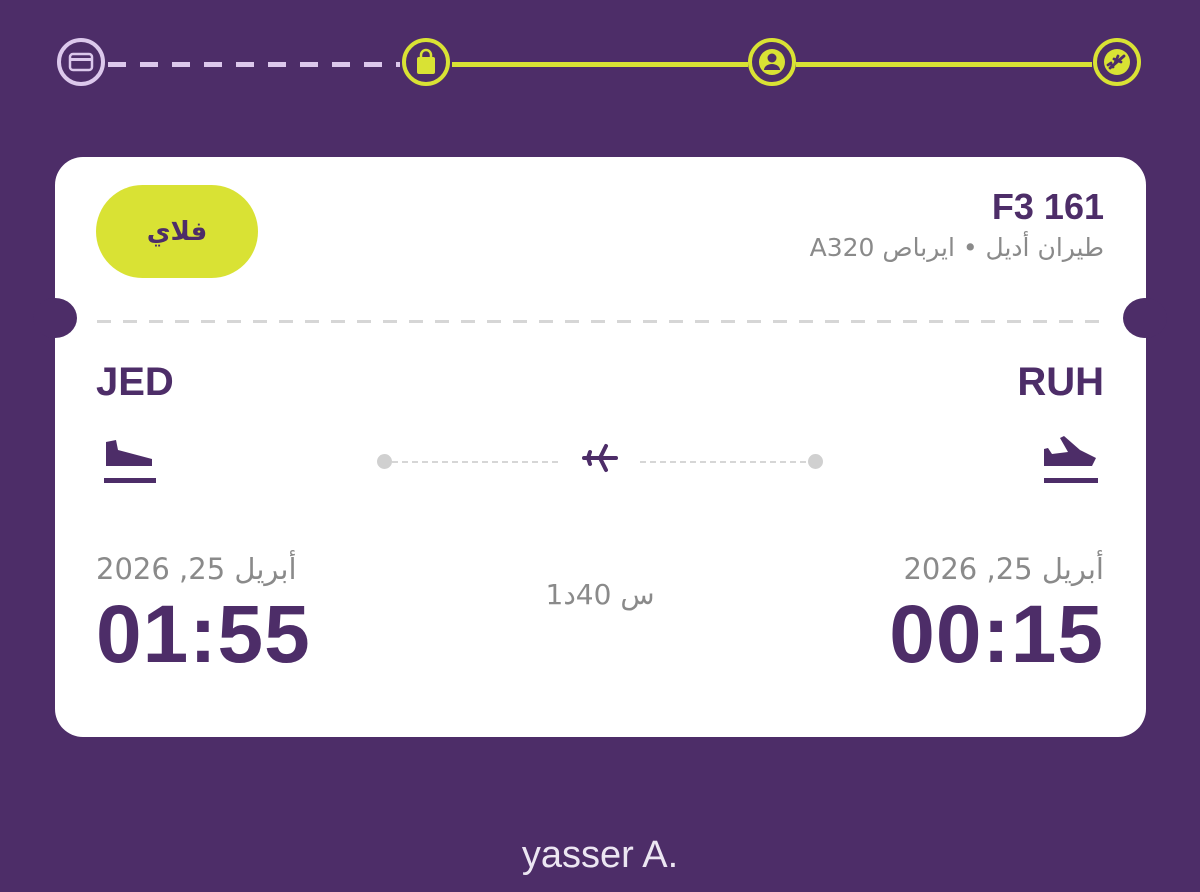 This screenshot has height=892, width=1200. I want to click on username-watermark: yasser A., so click(600, 855).